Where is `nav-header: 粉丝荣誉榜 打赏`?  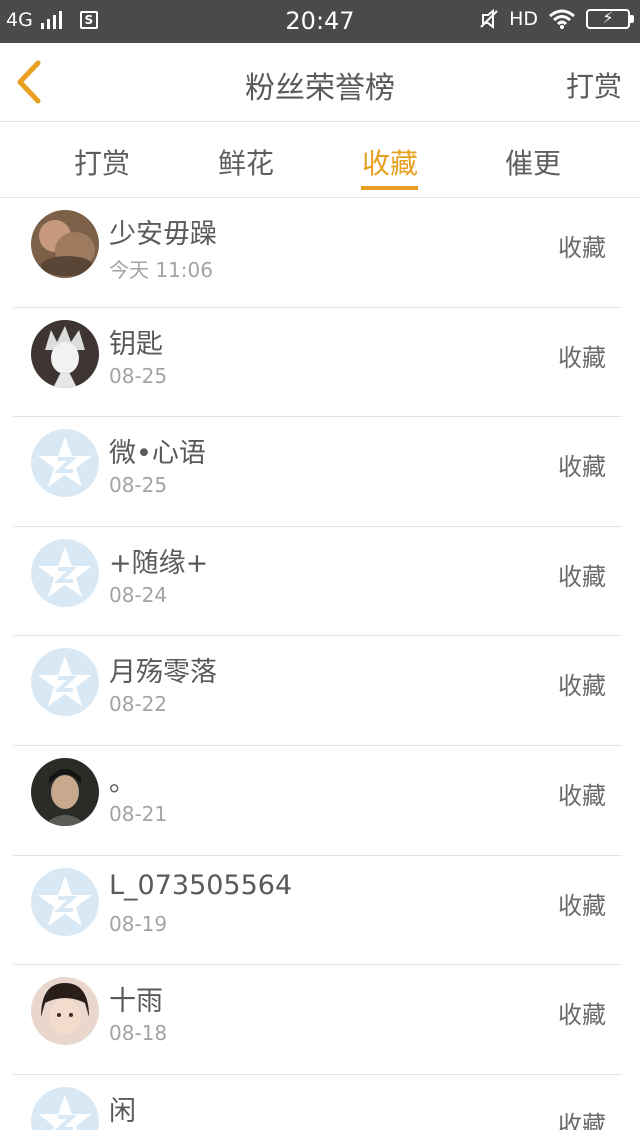
nav-header: 粉丝荣誉榜 打赏 is located at coordinates (320, 82).